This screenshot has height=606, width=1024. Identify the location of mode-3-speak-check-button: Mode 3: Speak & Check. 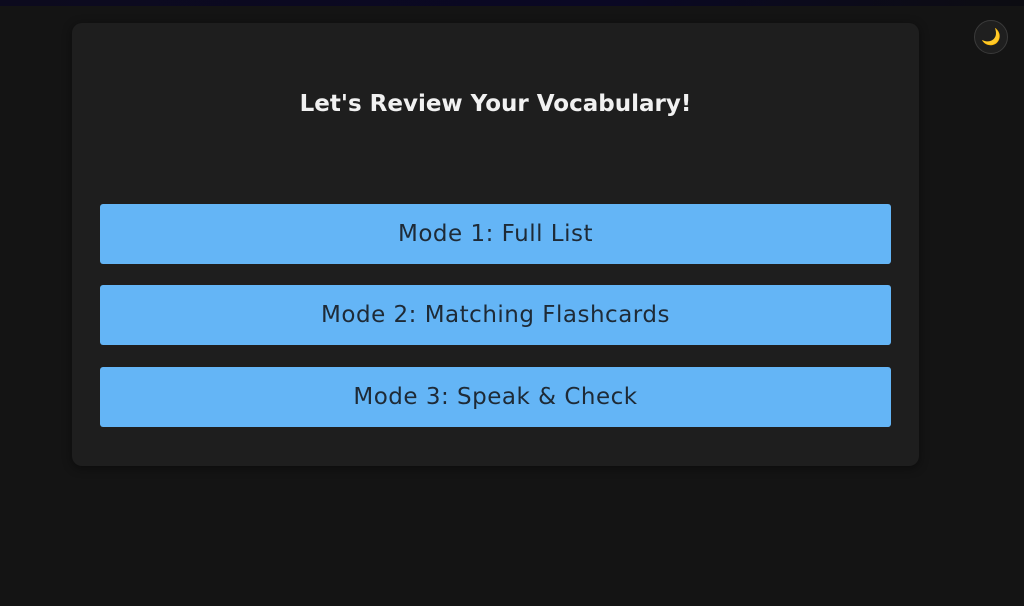
(495, 397).